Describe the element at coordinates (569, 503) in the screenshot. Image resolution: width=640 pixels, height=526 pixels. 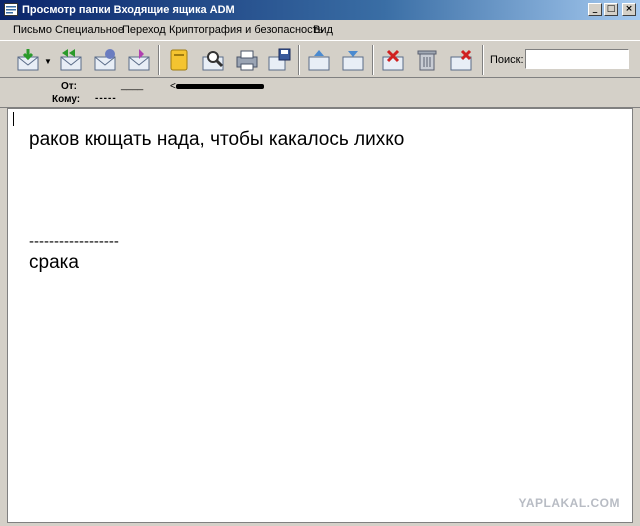
I see `watermark: YAPLAKAL.COM` at that location.